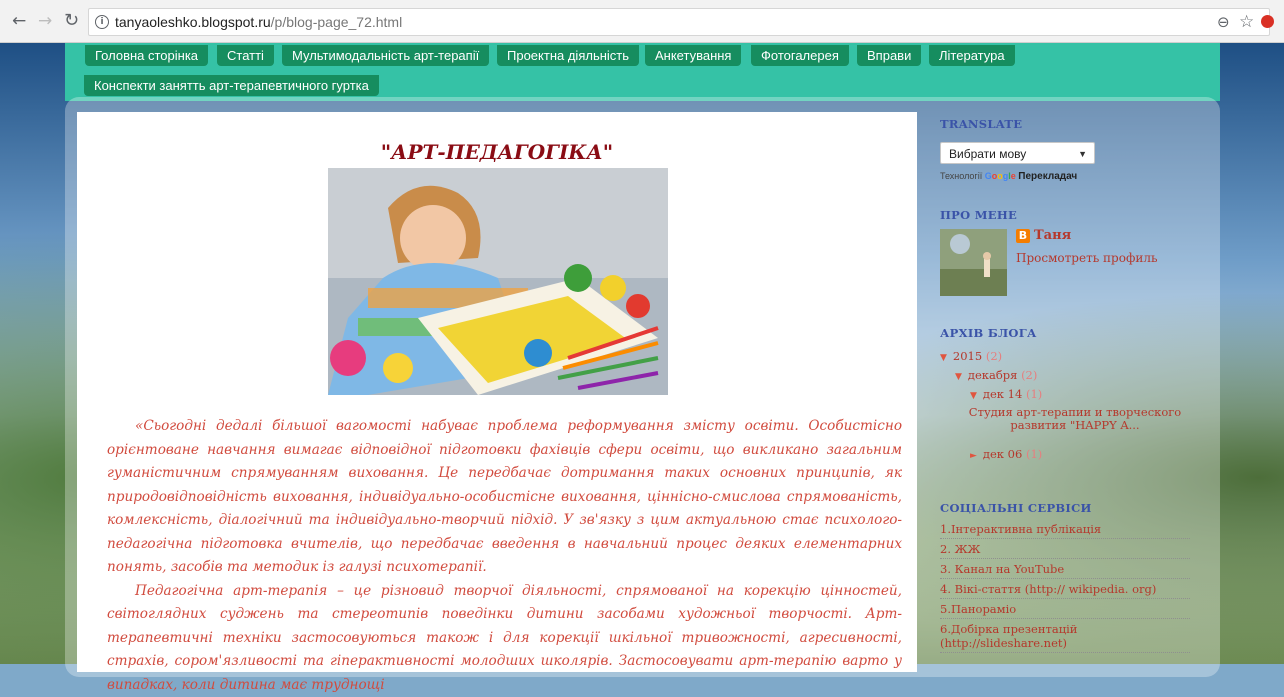 The image size is (1284, 697). I want to click on archive-year-count: (2), so click(994, 356).